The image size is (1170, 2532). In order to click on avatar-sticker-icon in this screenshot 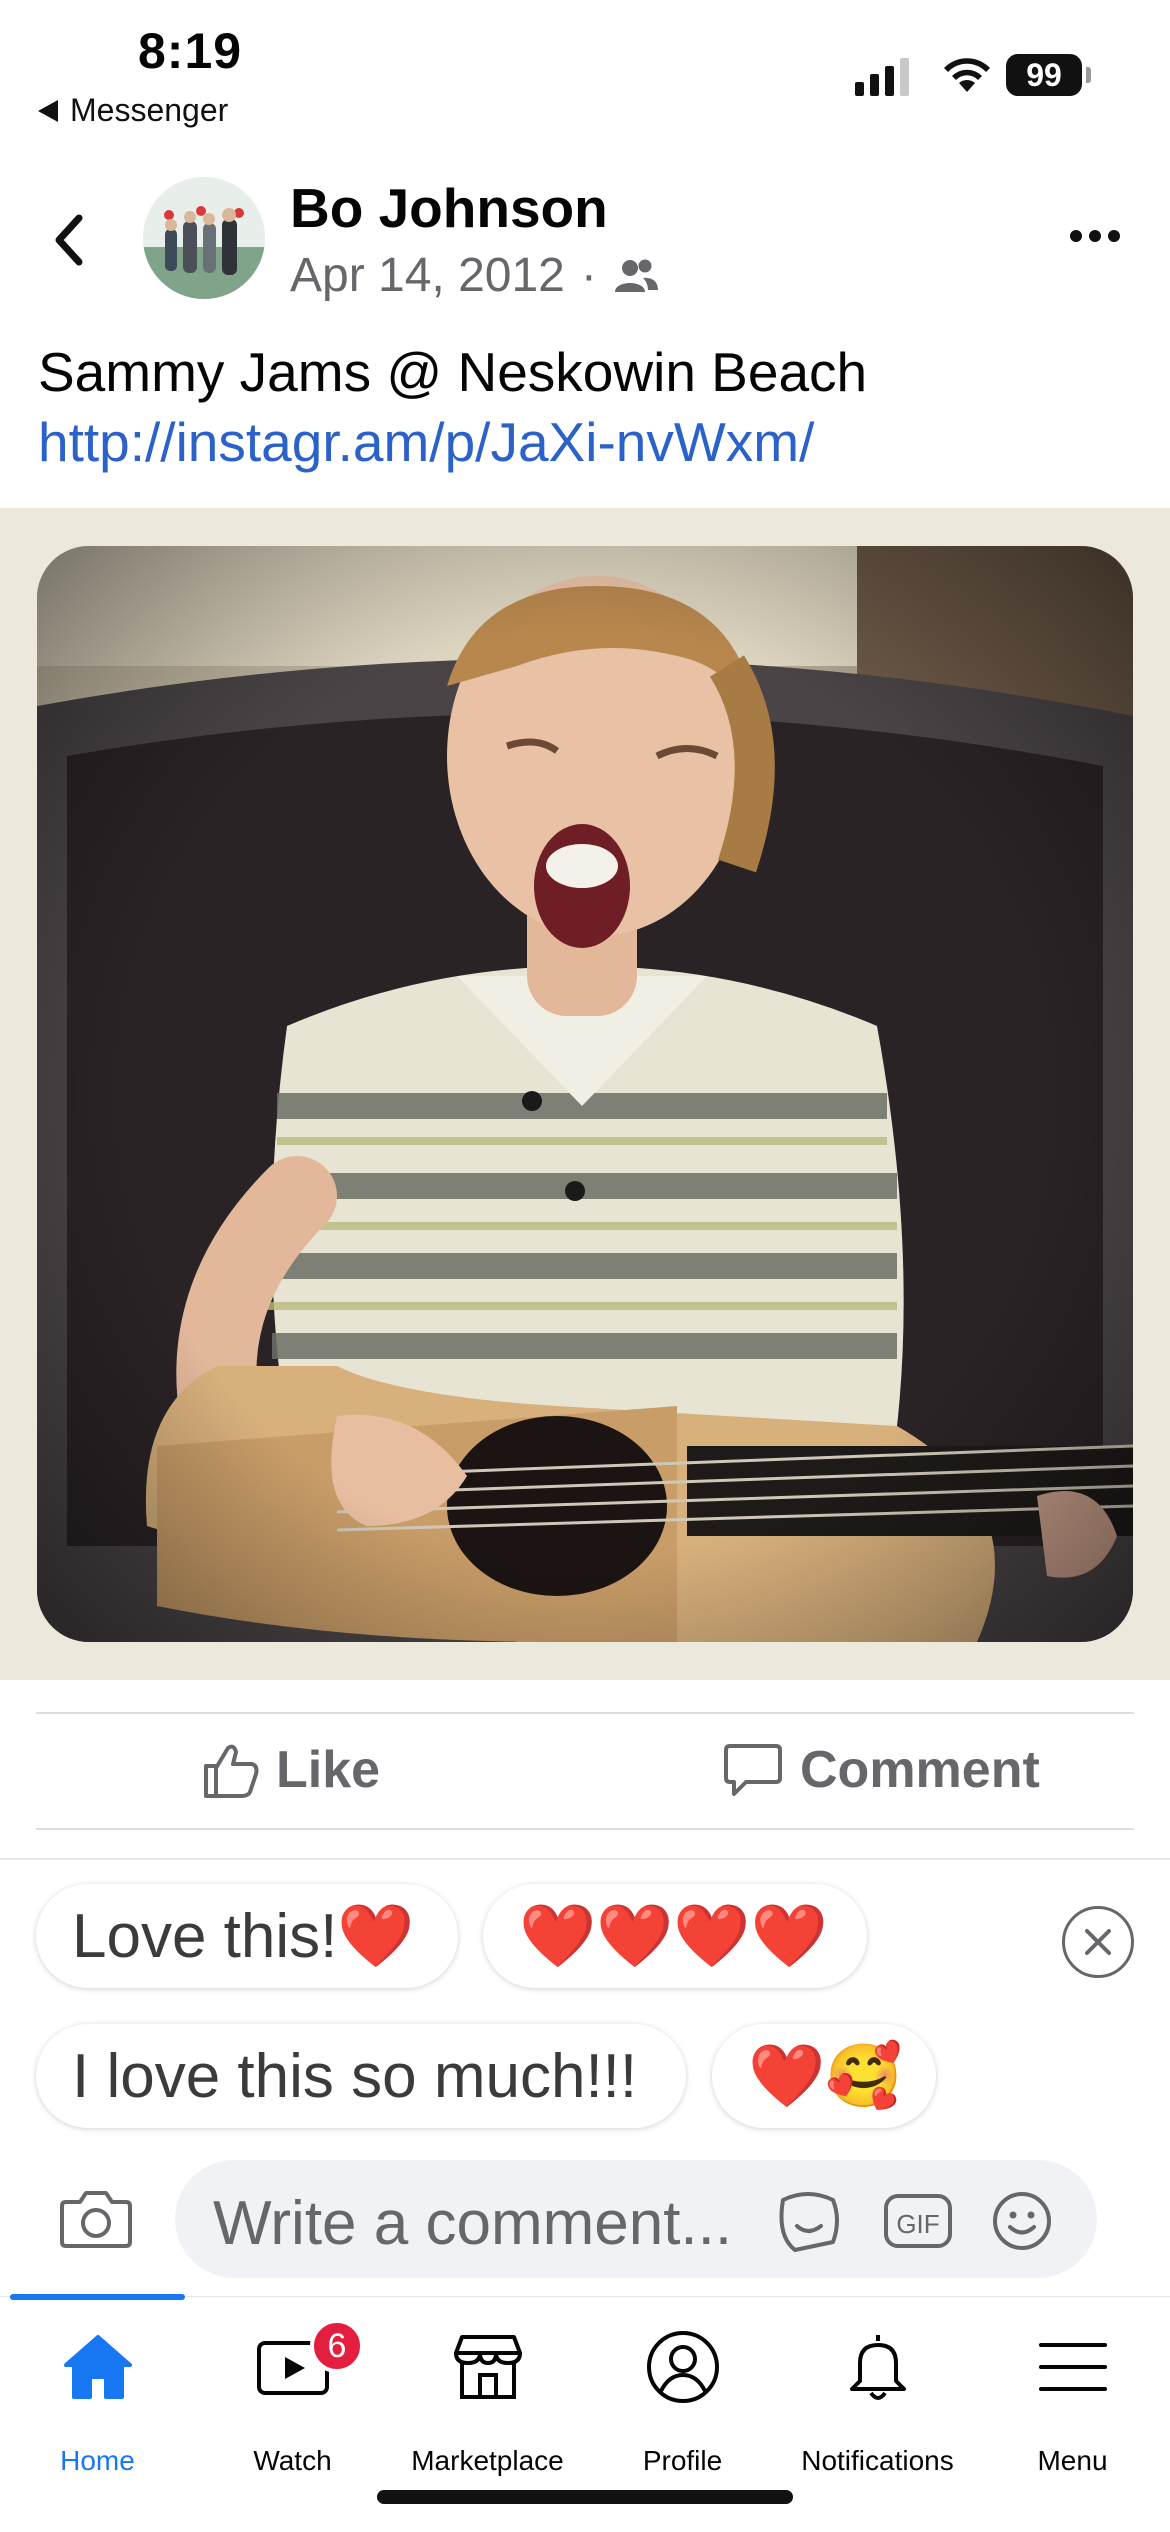, I will do `click(808, 2221)`.